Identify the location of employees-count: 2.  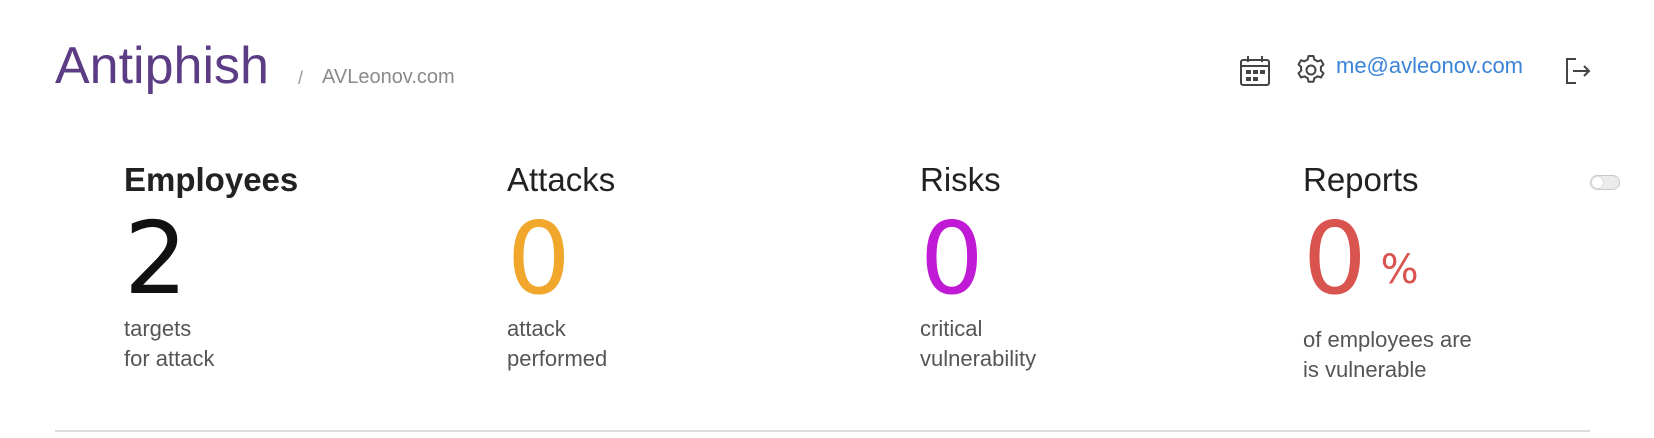
(156, 258).